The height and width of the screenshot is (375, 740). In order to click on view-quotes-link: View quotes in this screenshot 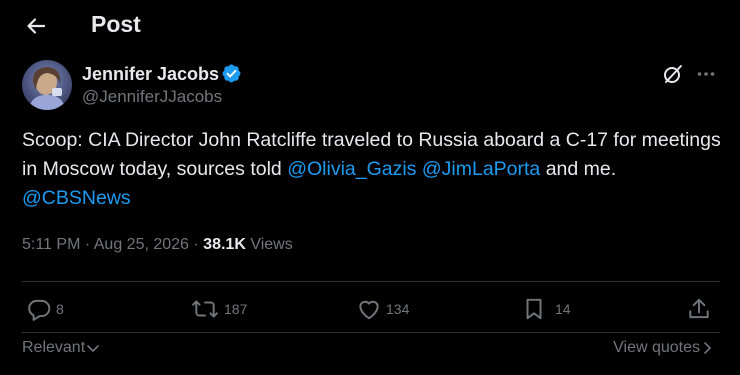, I will do `click(663, 348)`.